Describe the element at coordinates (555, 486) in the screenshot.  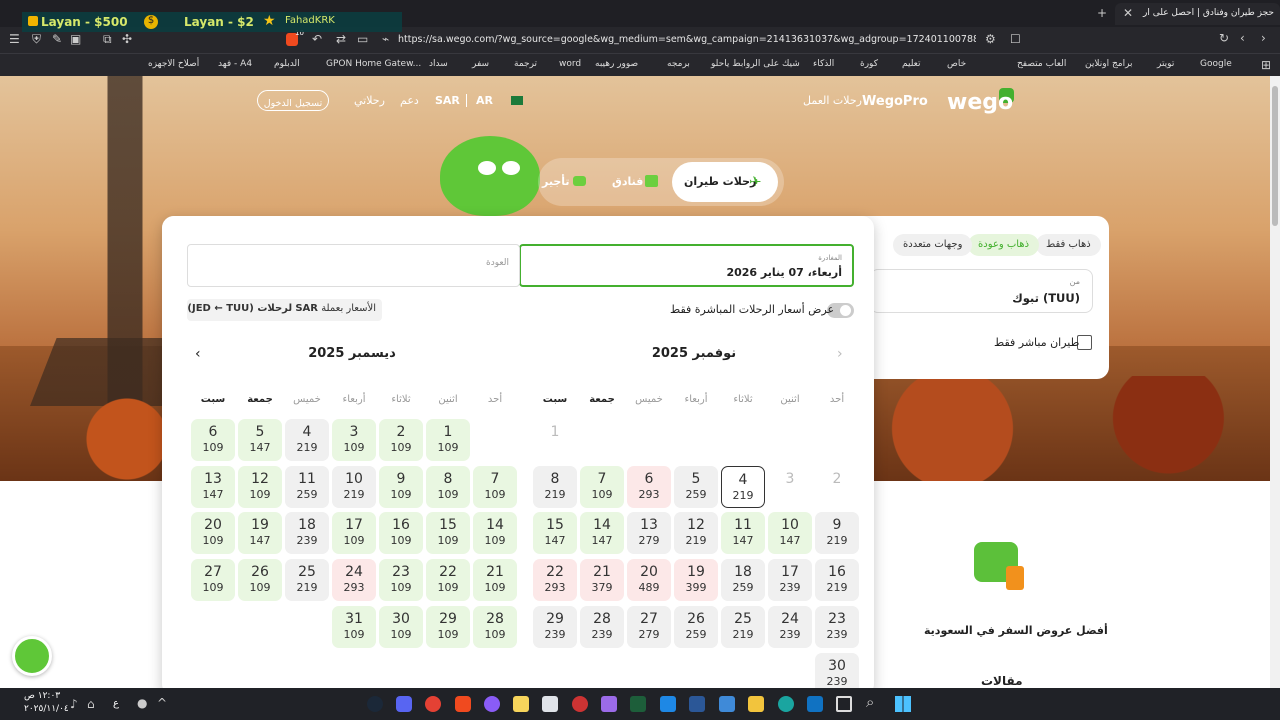
I see `calendar-day: 8 219` at that location.